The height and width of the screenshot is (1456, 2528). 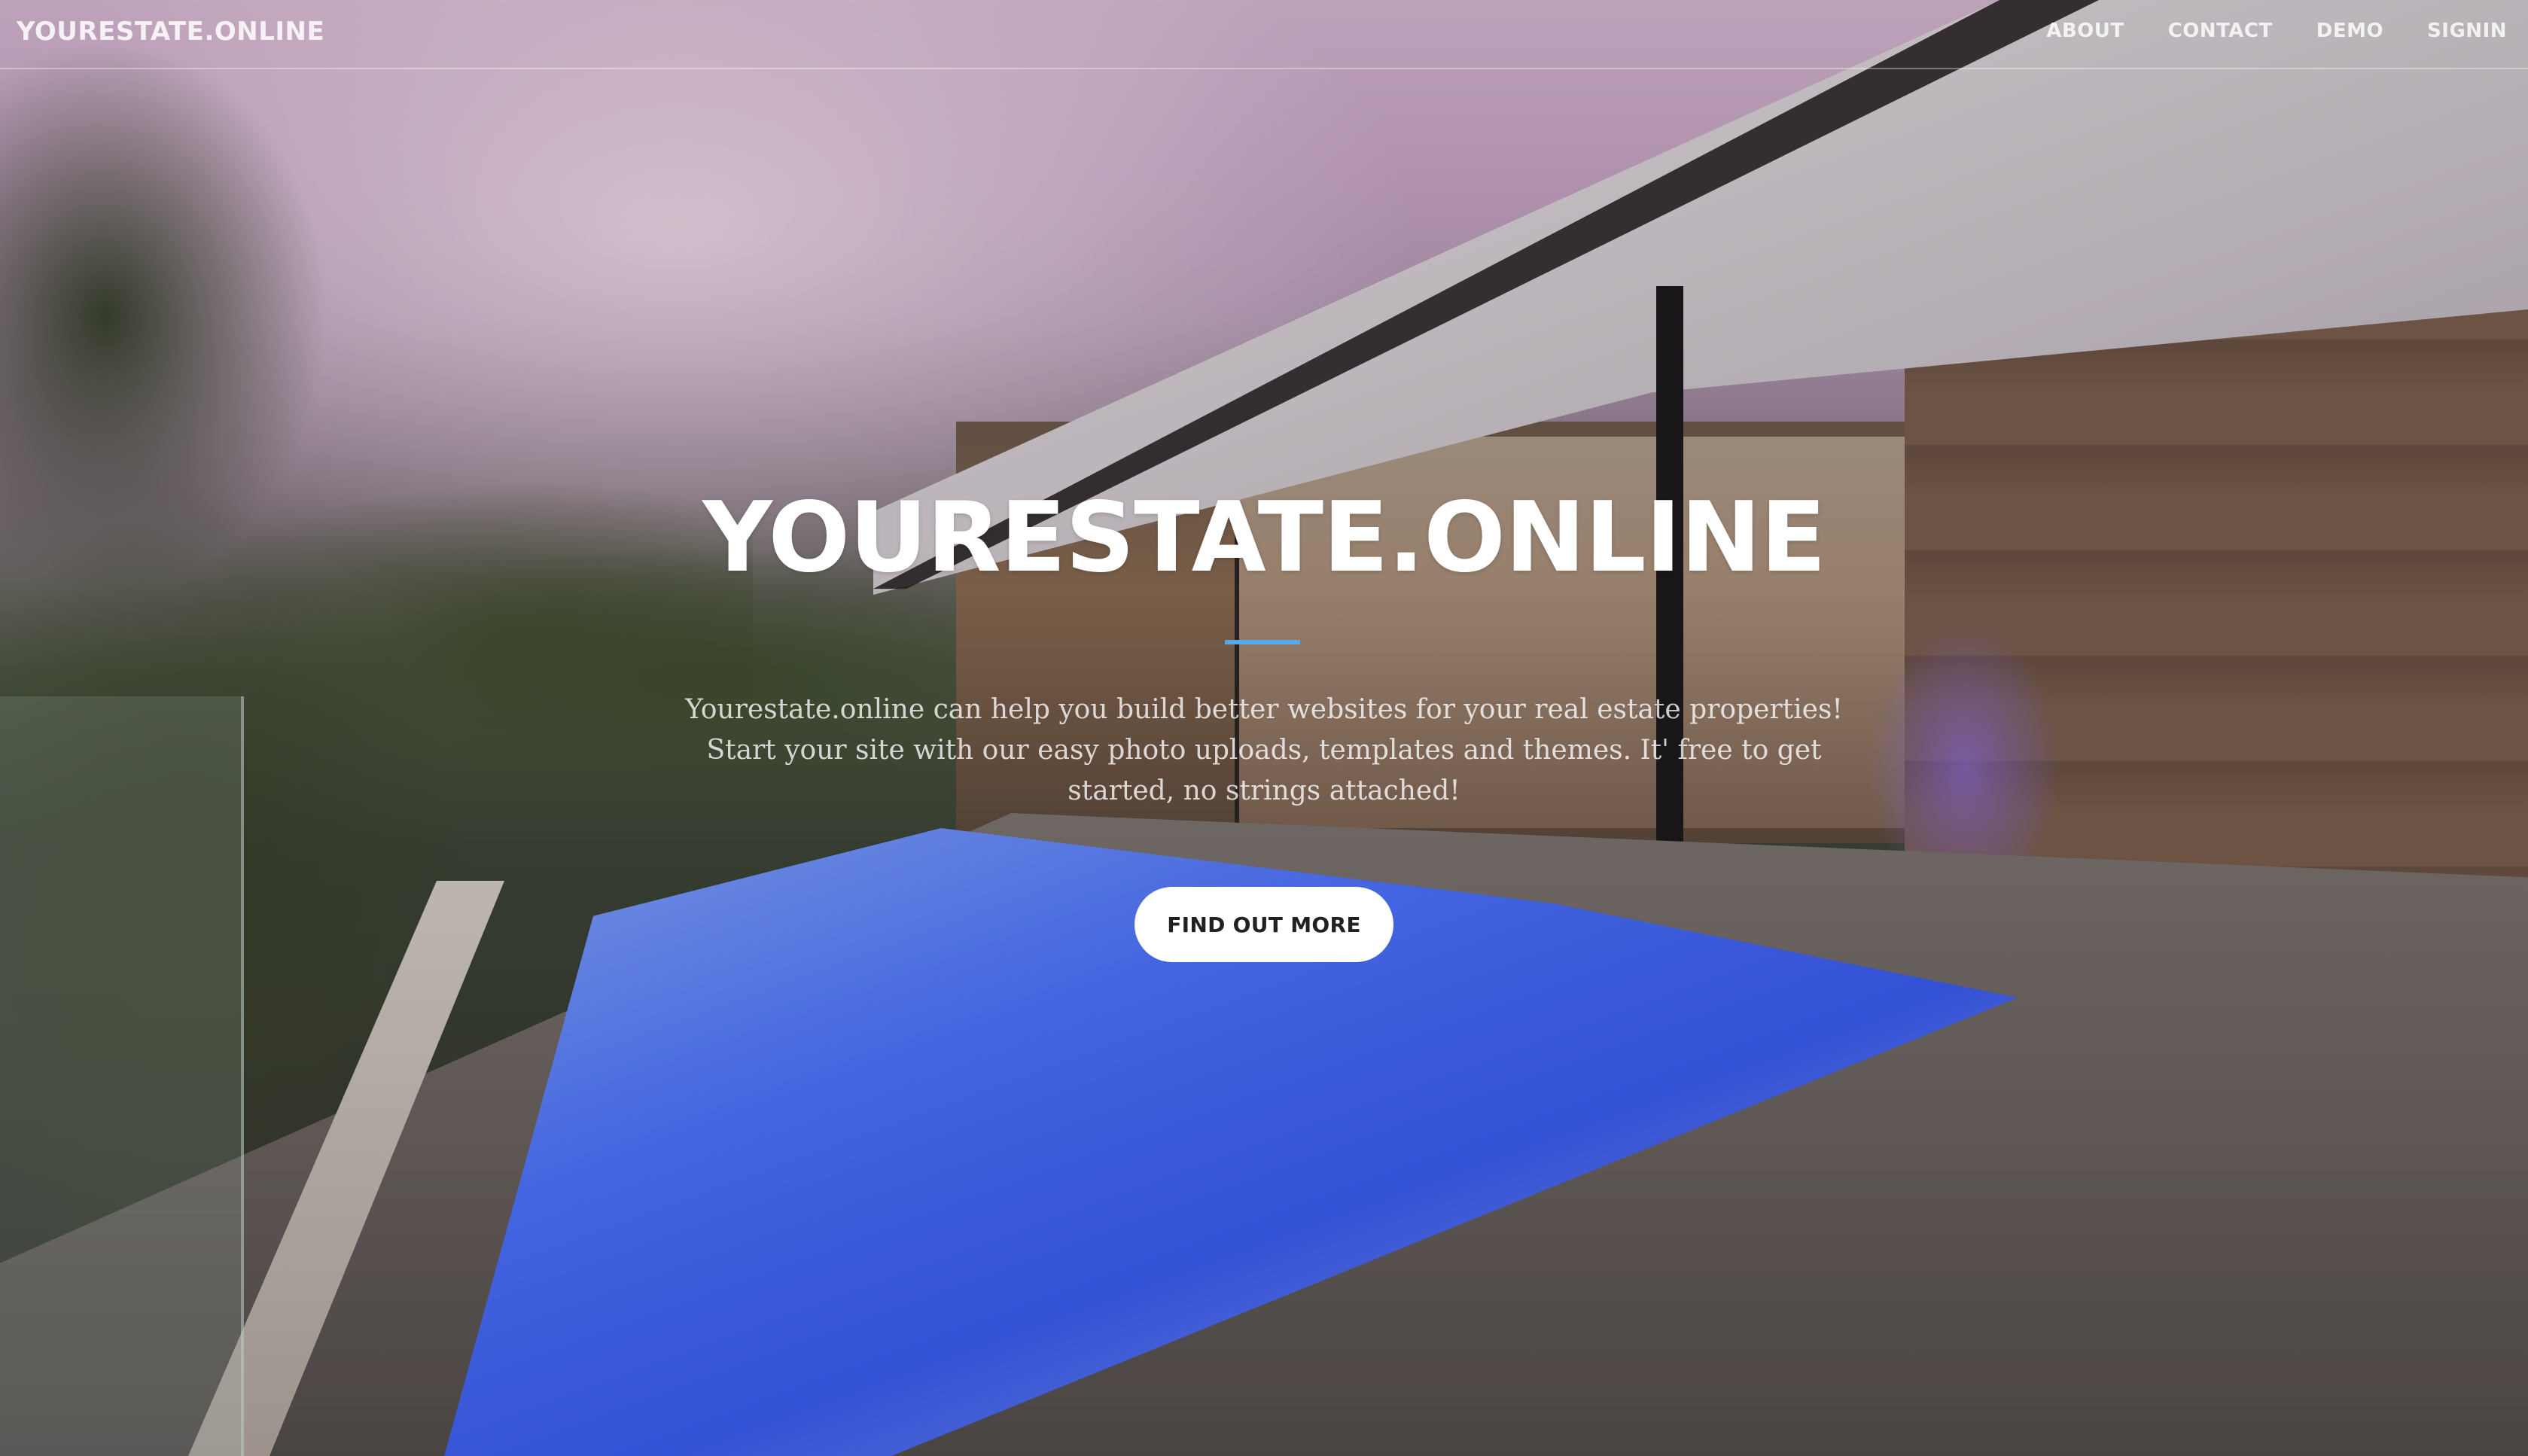 What do you see at coordinates (1264, 924) in the screenshot?
I see `find-out-more-button: FIND OUT MORE` at bounding box center [1264, 924].